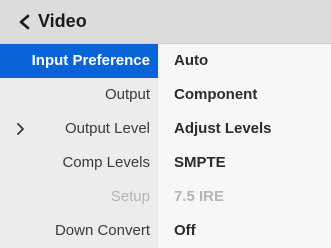 The width and height of the screenshot is (331, 248). I want to click on page-title: Video, so click(62, 21).